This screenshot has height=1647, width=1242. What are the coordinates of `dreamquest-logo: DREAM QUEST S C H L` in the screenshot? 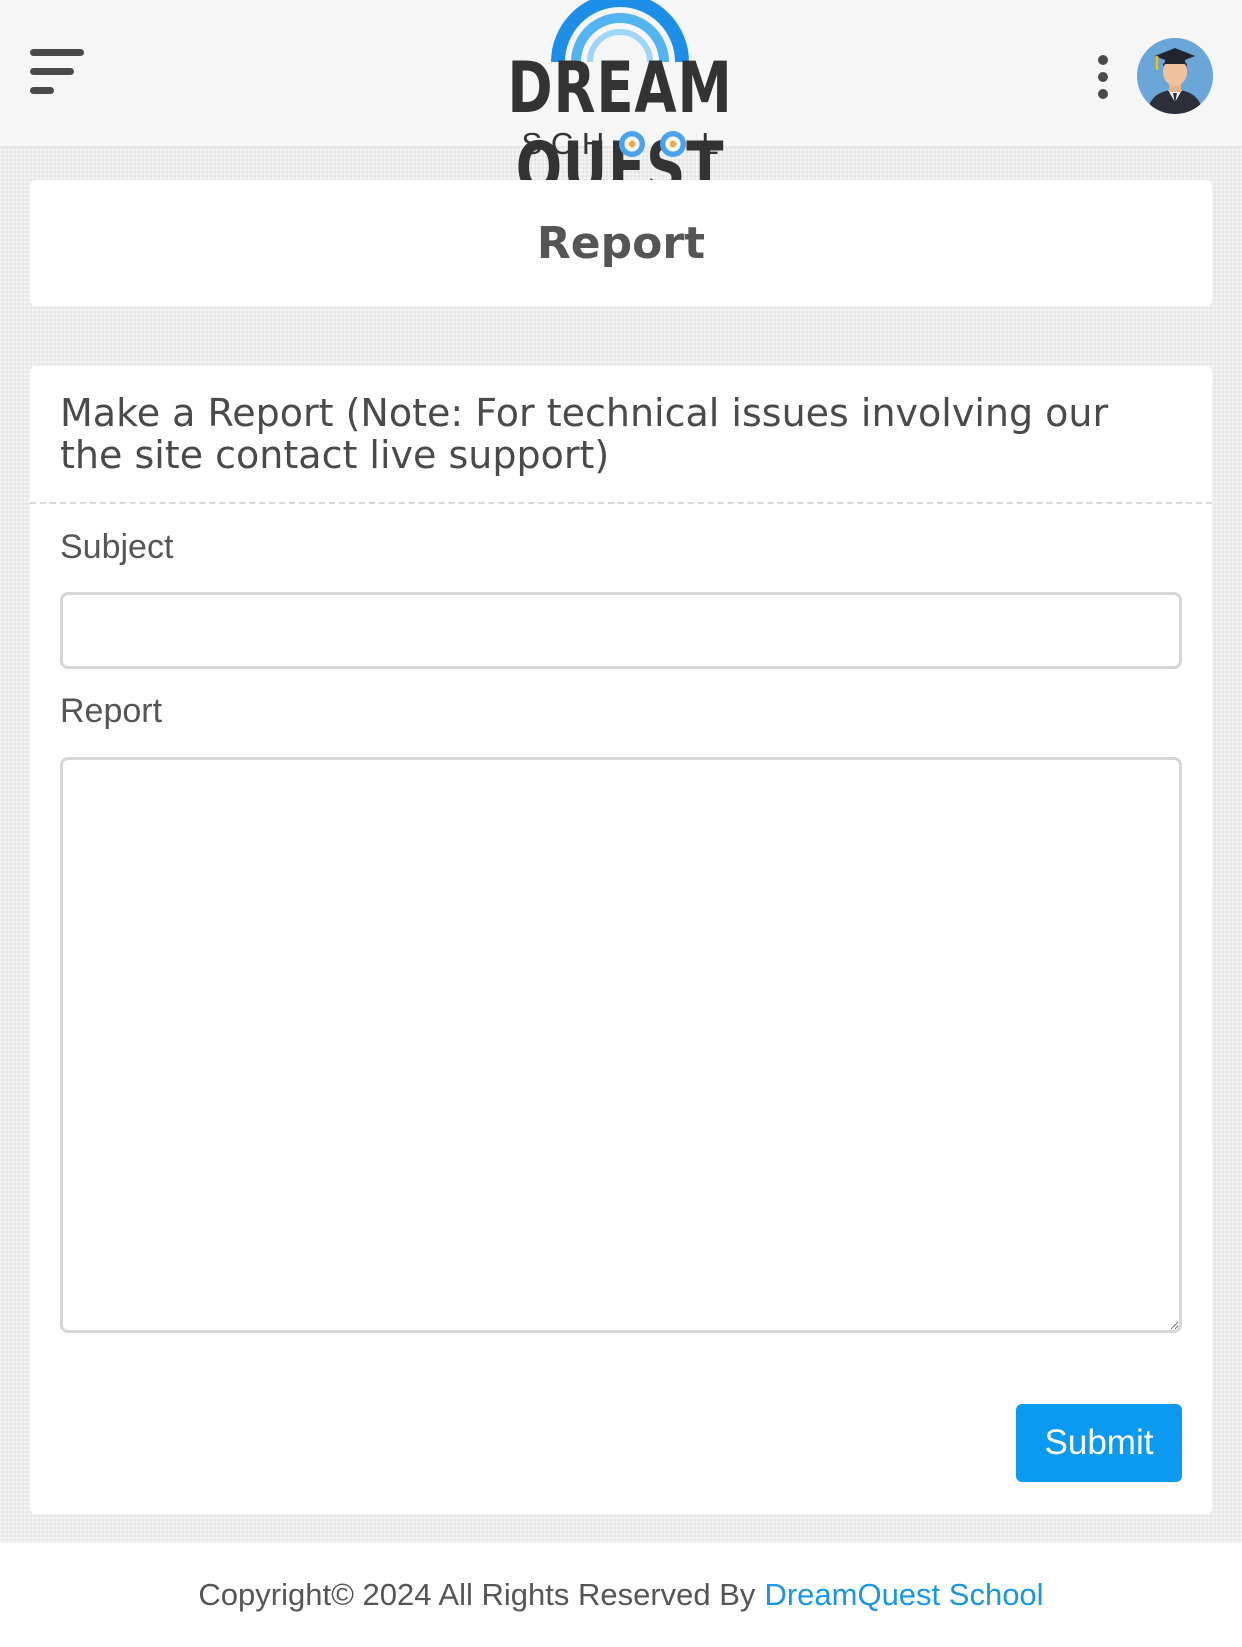 It's located at (620, 104).